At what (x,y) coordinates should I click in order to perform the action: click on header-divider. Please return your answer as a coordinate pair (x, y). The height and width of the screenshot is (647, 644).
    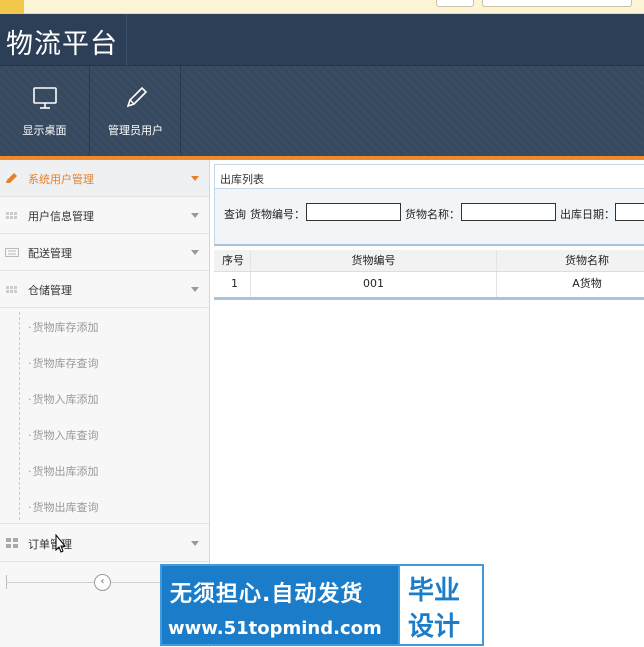
    Looking at the image, I should click on (126, 40).